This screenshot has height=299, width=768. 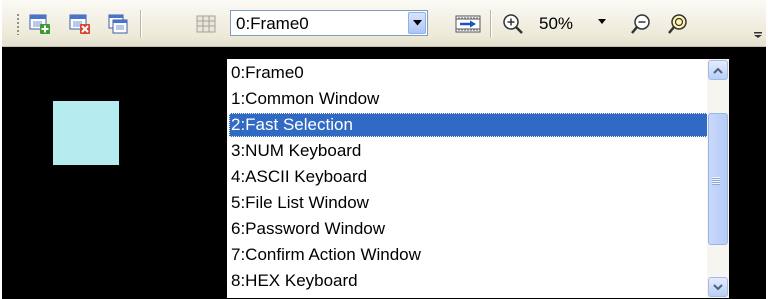 What do you see at coordinates (469, 151) in the screenshot?
I see `dropdown-option-num-keyboard: 3:NUM Keyboard` at bounding box center [469, 151].